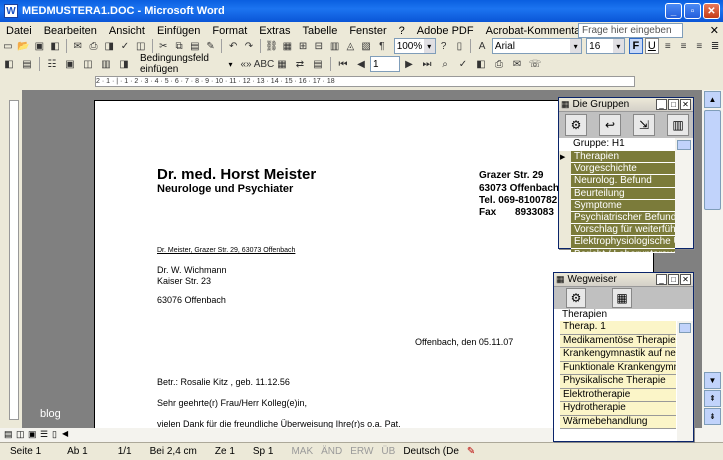  What do you see at coordinates (106, 64) in the screenshot?
I see `insert-fields-icon: ▥` at bounding box center [106, 64].